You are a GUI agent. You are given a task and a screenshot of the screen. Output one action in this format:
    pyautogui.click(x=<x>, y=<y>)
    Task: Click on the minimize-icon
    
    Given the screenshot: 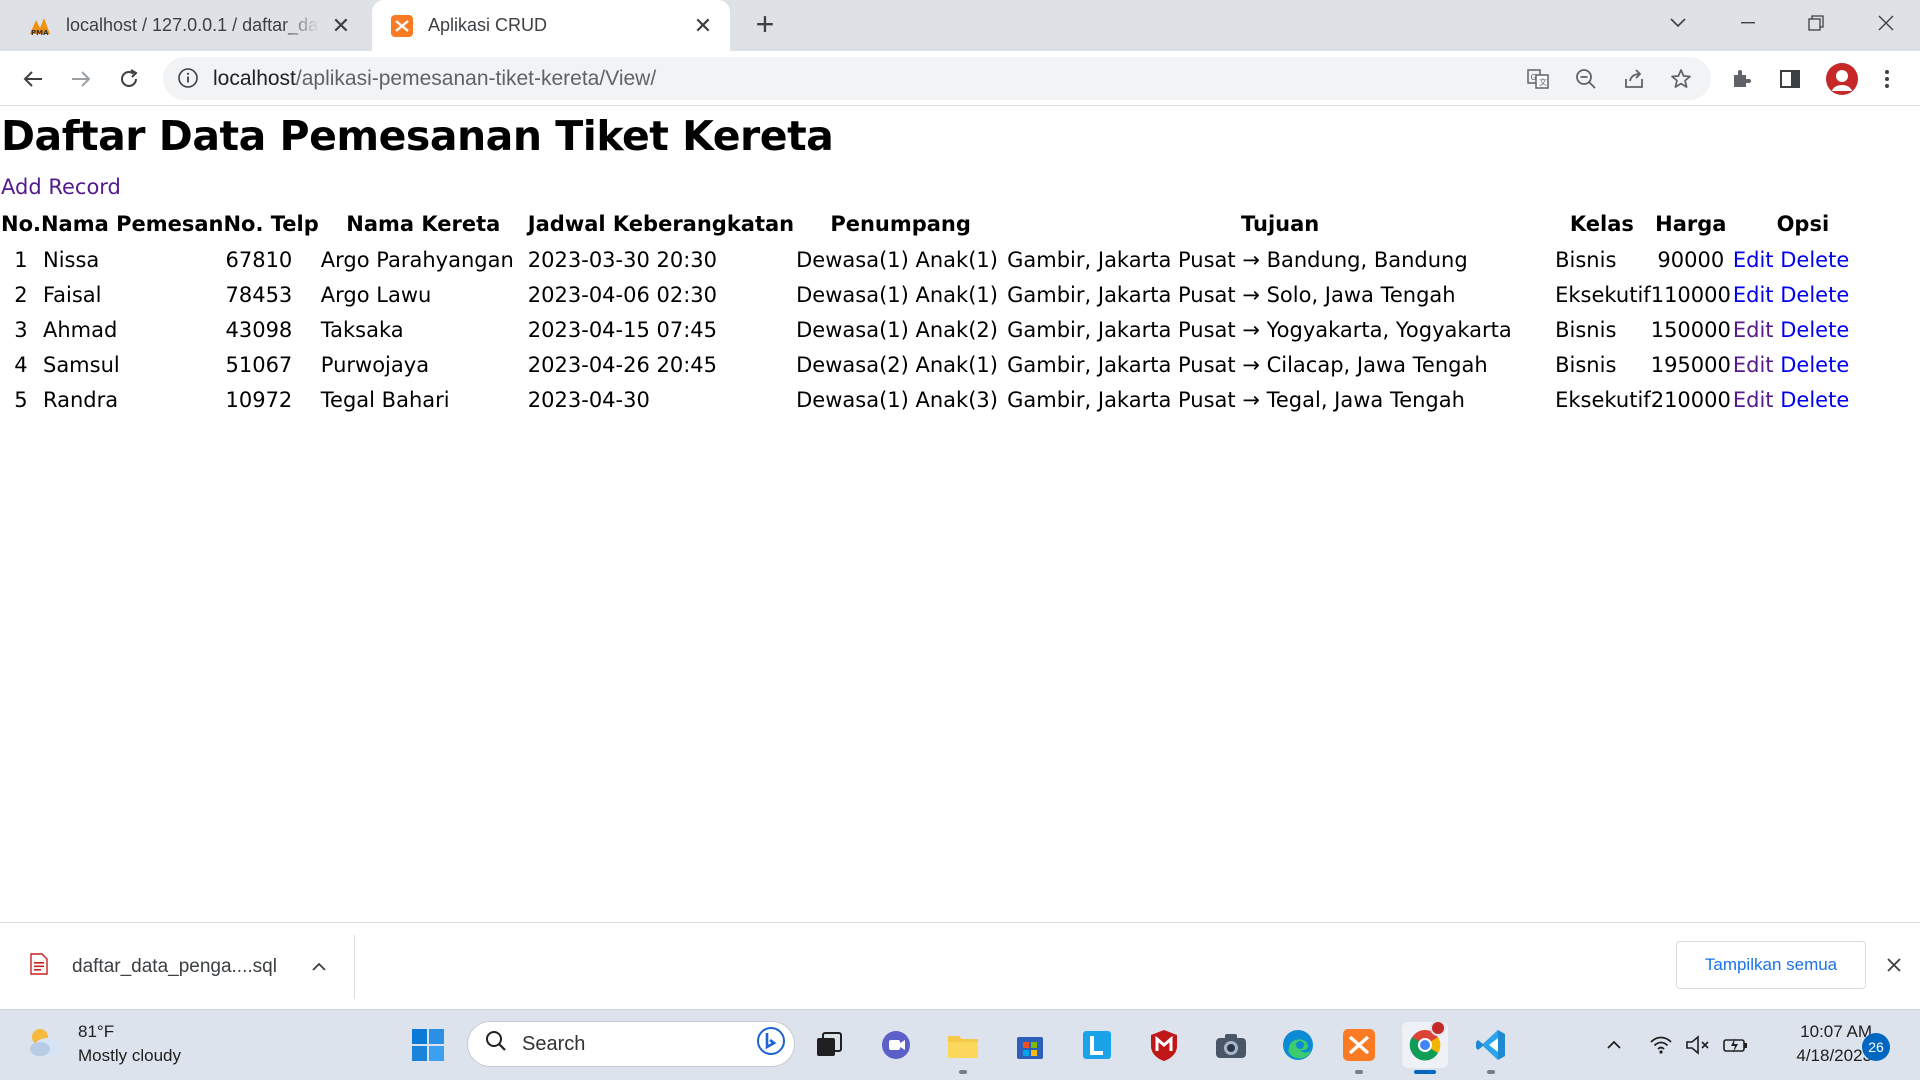 What is the action you would take?
    pyautogui.click(x=1748, y=22)
    